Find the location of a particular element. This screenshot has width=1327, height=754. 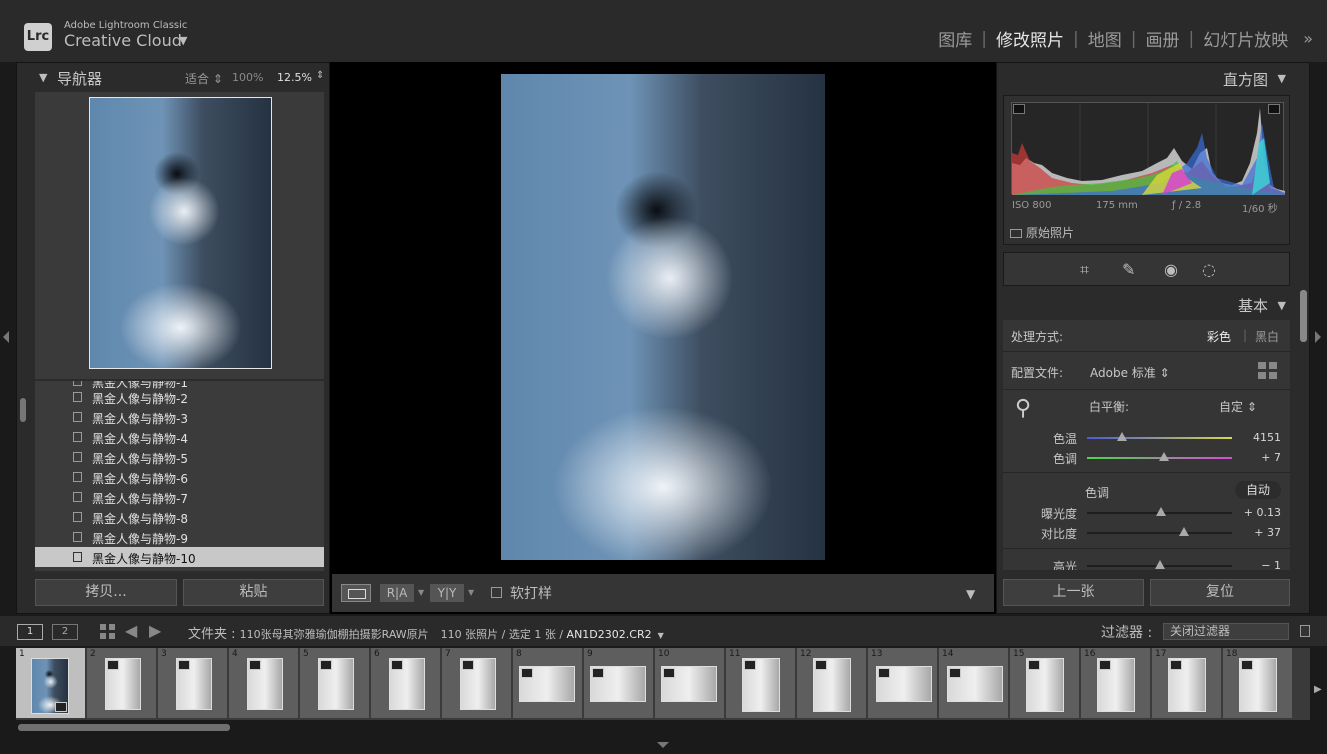

filmstrip-cell: 18 is located at coordinates (1258, 683).